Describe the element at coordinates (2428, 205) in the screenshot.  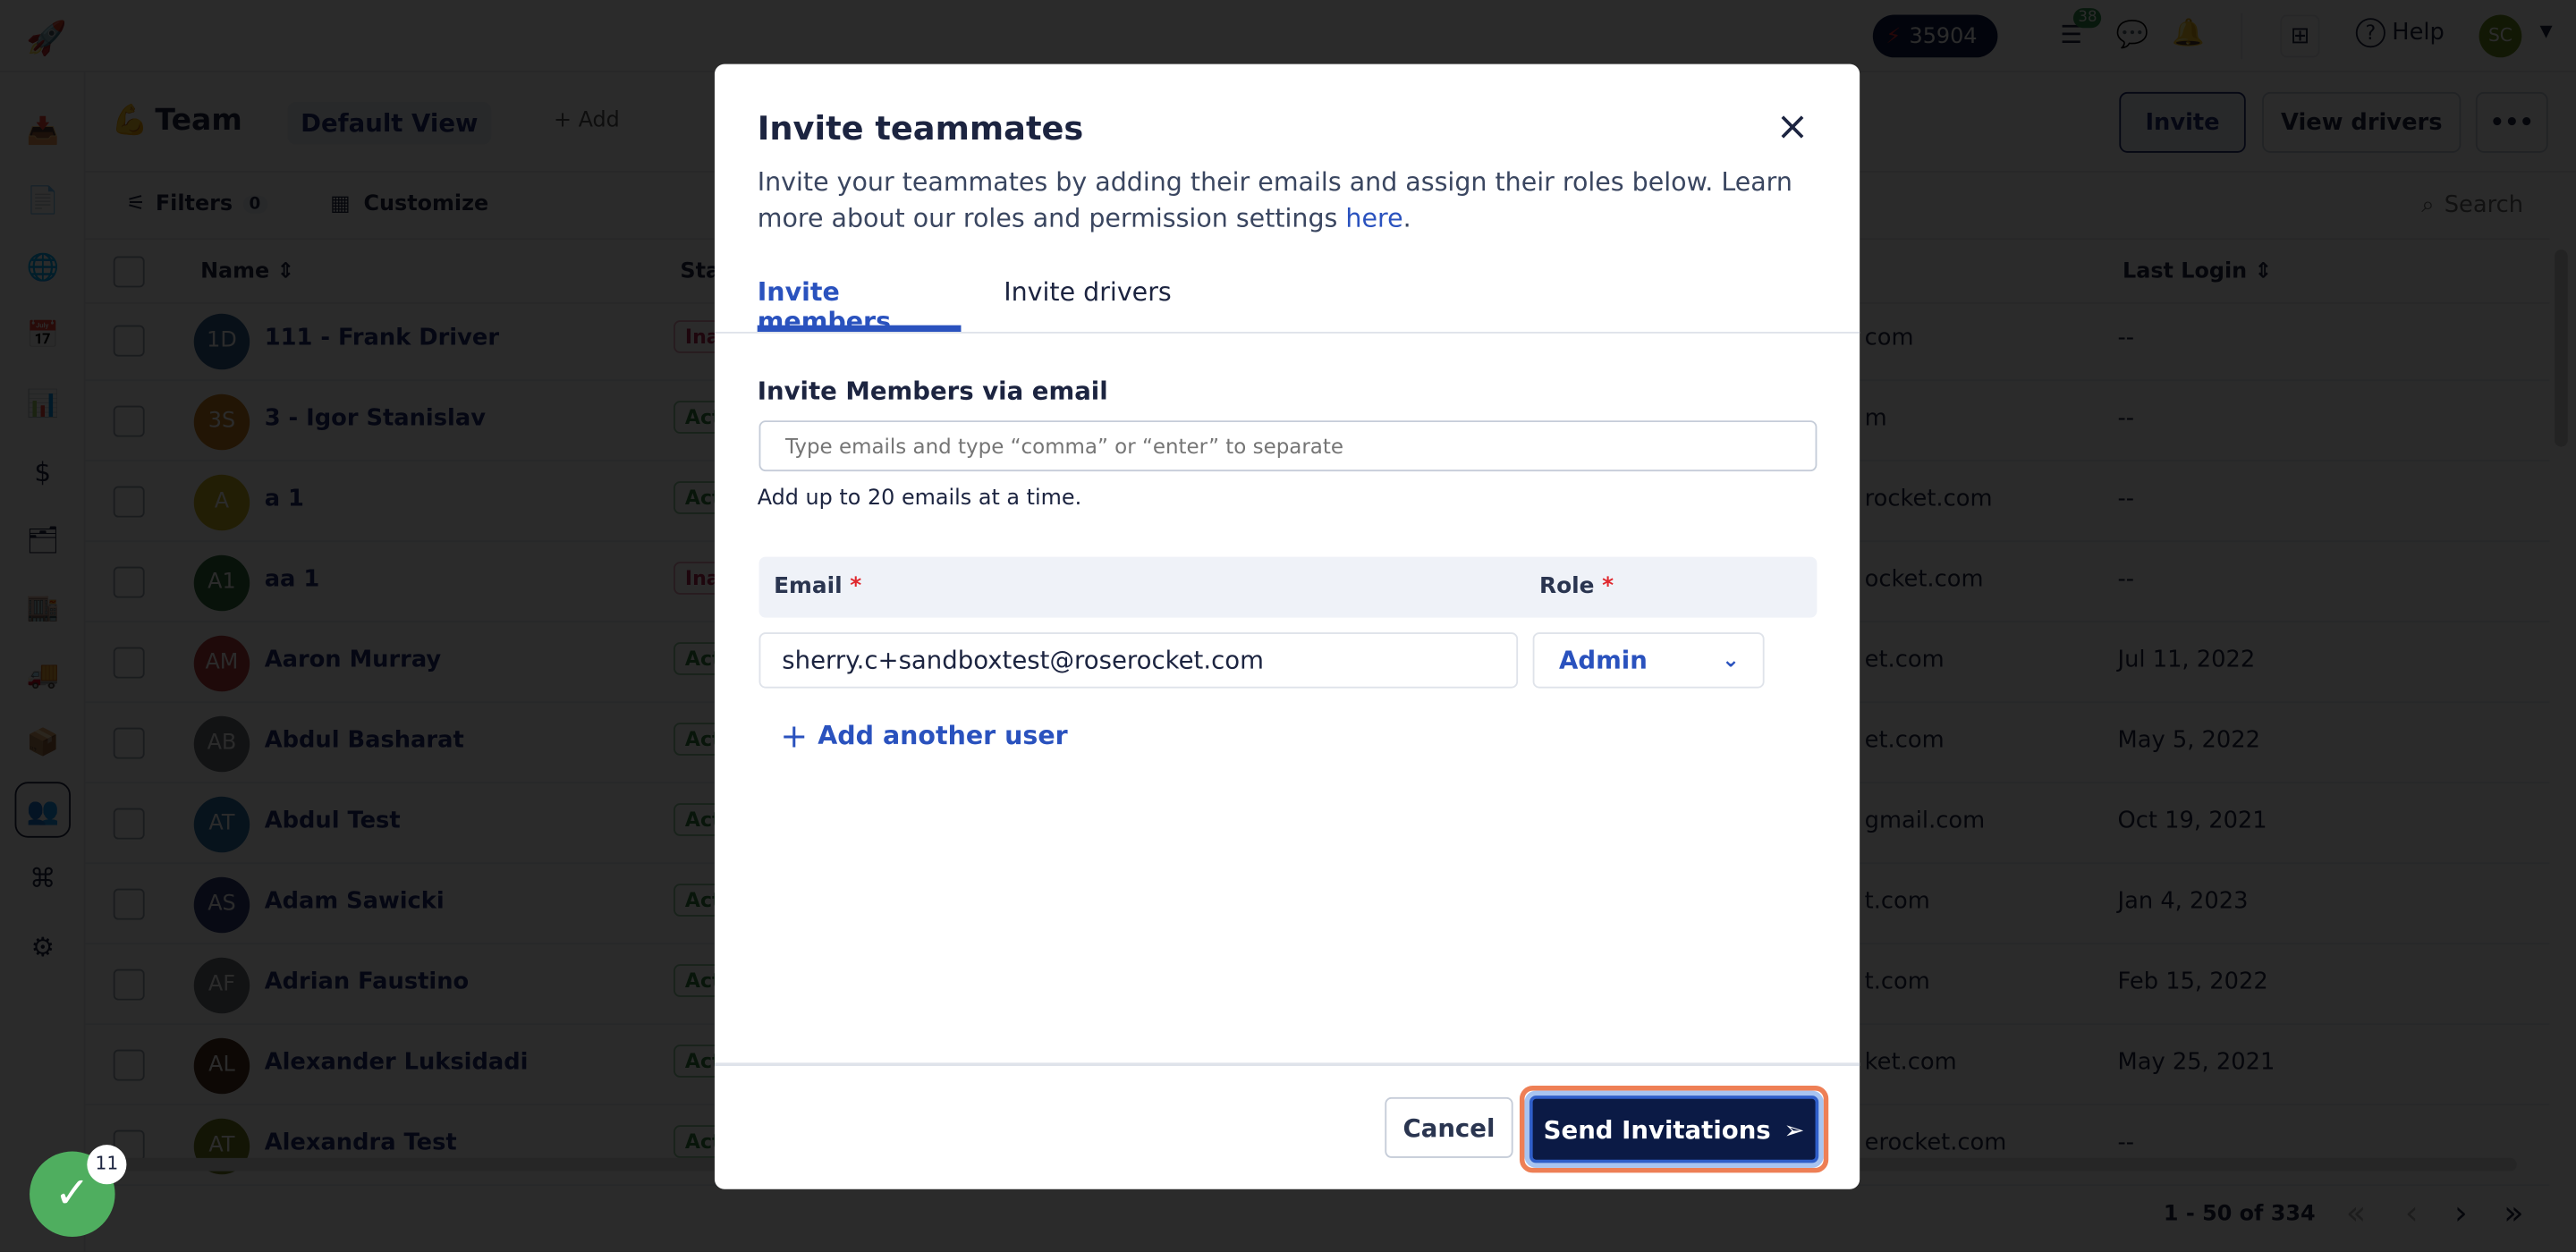
I see `search-icon: ⌕` at that location.